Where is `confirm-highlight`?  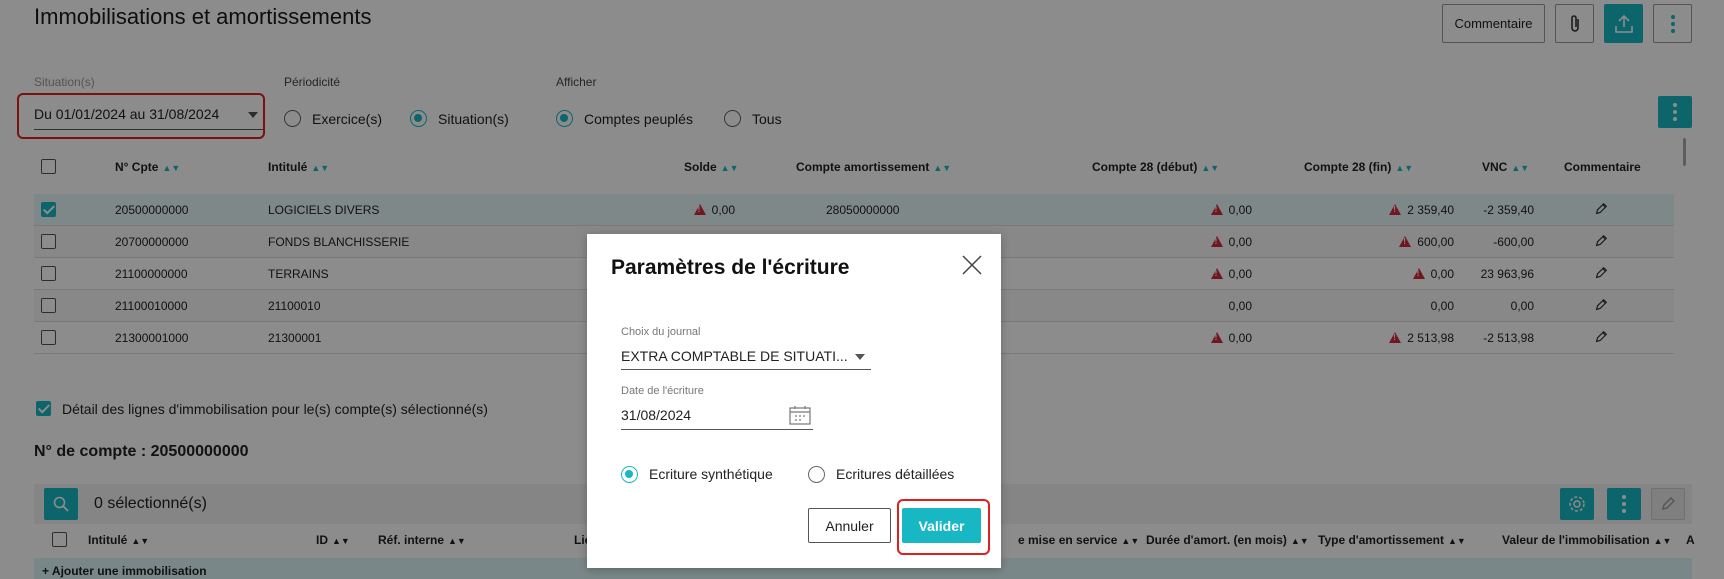 confirm-highlight is located at coordinates (943, 527).